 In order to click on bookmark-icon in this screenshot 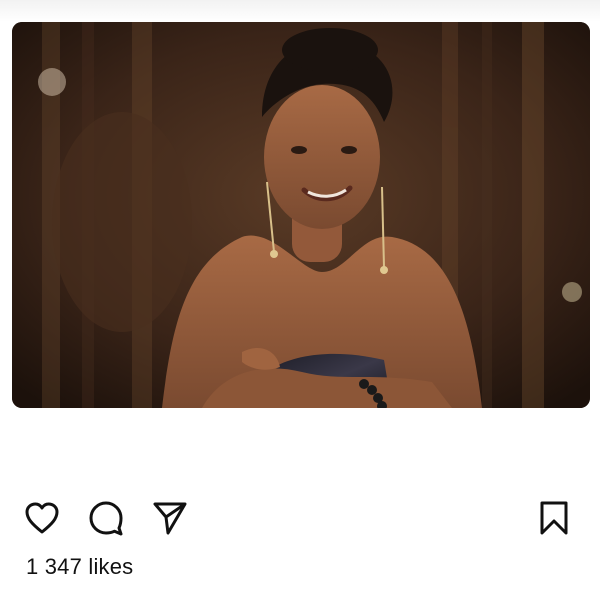, I will do `click(554, 518)`.